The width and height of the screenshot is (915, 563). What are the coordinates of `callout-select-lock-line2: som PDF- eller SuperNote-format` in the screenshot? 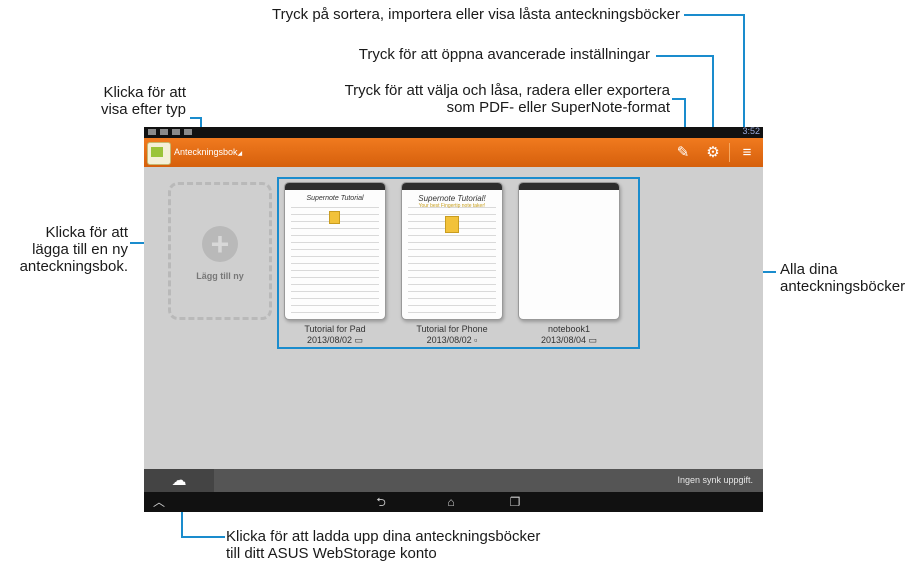 It's located at (558, 107).